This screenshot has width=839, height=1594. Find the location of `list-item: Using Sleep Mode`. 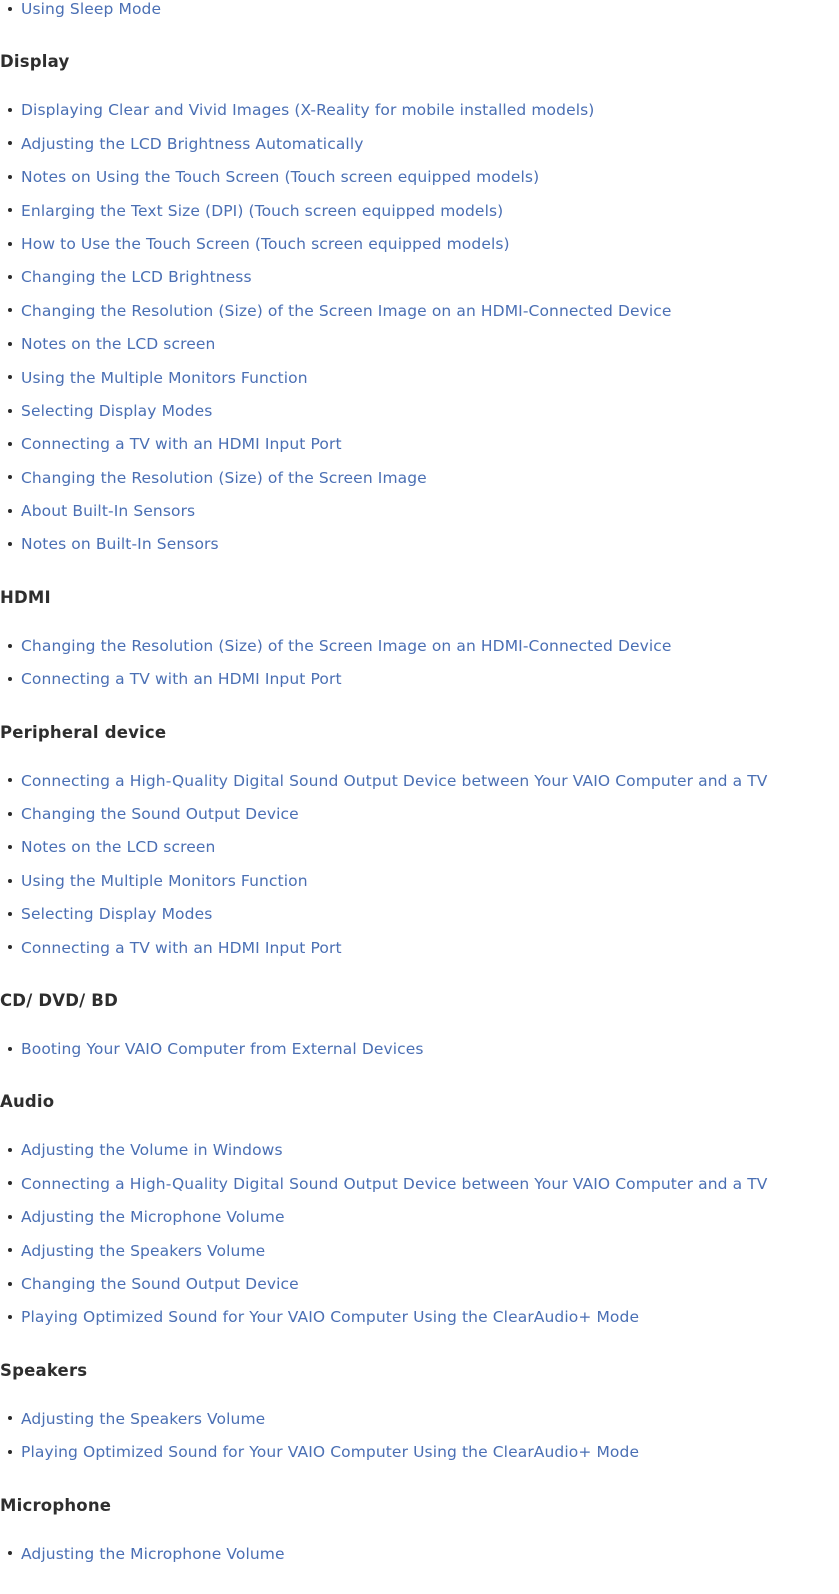

list-item: Using Sleep Mode is located at coordinates (419, 12).